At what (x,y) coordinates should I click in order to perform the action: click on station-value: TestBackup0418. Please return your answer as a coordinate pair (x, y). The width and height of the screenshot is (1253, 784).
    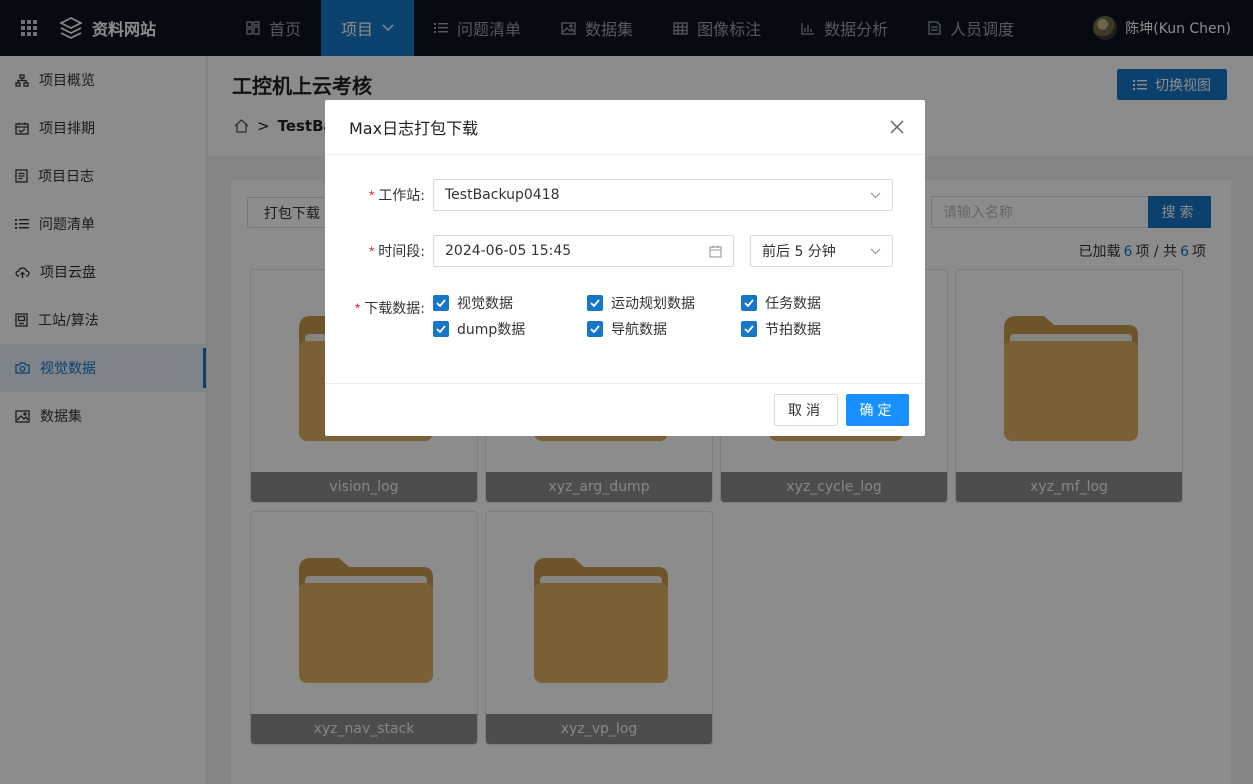
    Looking at the image, I should click on (502, 195).